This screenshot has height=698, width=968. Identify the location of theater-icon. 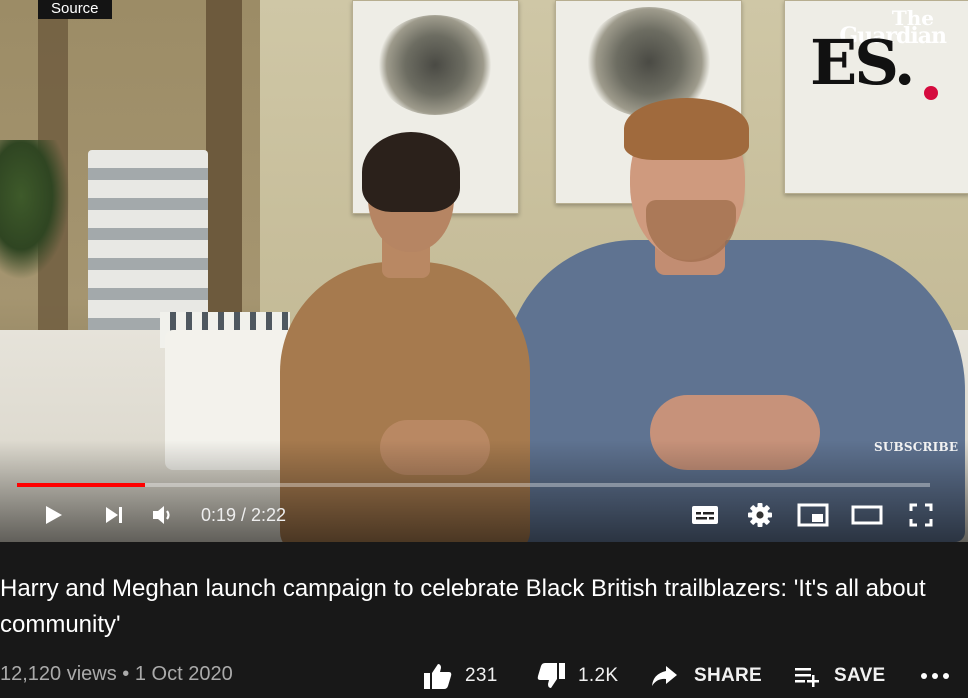
(867, 515).